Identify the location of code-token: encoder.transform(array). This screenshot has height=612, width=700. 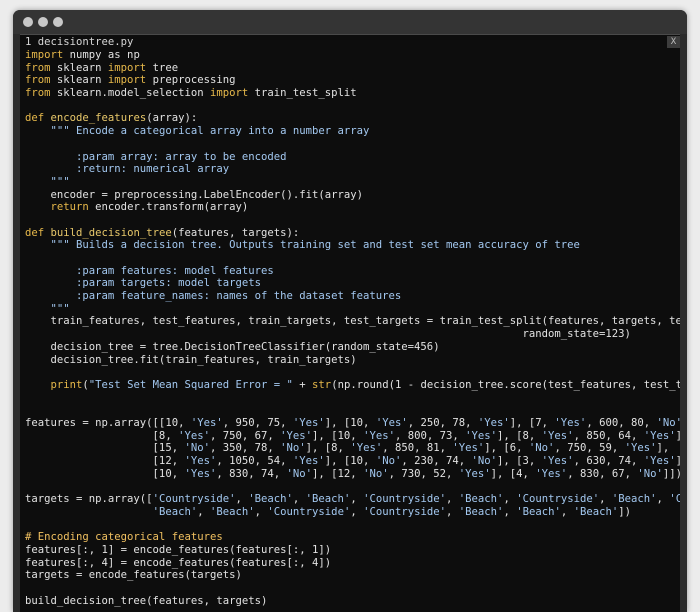
(168, 207).